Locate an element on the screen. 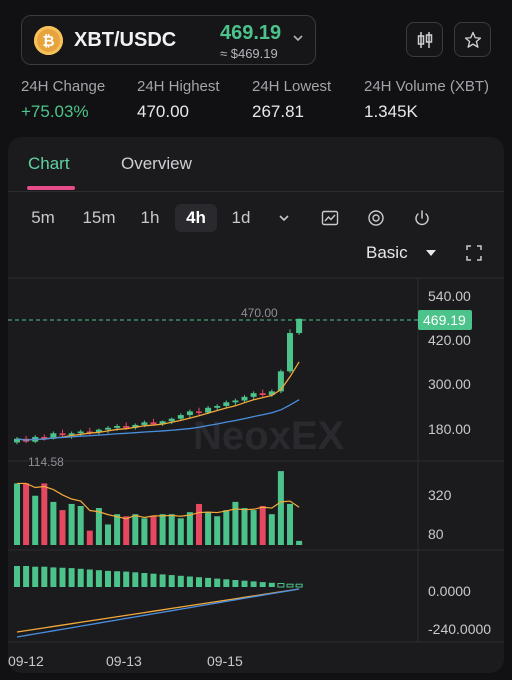 Image resolution: width=512 pixels, height=680 pixels. stat-24h-change: 24H Change +75.03% is located at coordinates (63, 99).